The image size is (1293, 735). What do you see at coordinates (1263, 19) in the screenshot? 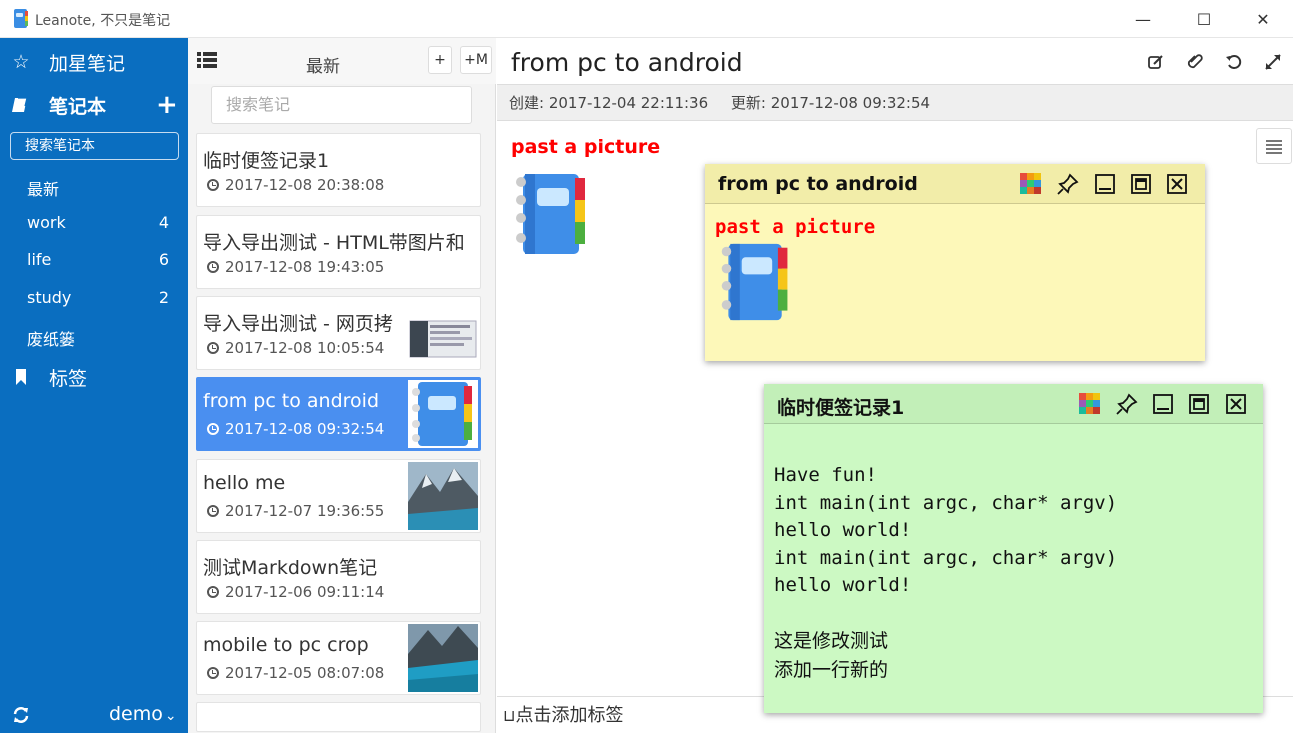
I see `close-button: ✕` at bounding box center [1263, 19].